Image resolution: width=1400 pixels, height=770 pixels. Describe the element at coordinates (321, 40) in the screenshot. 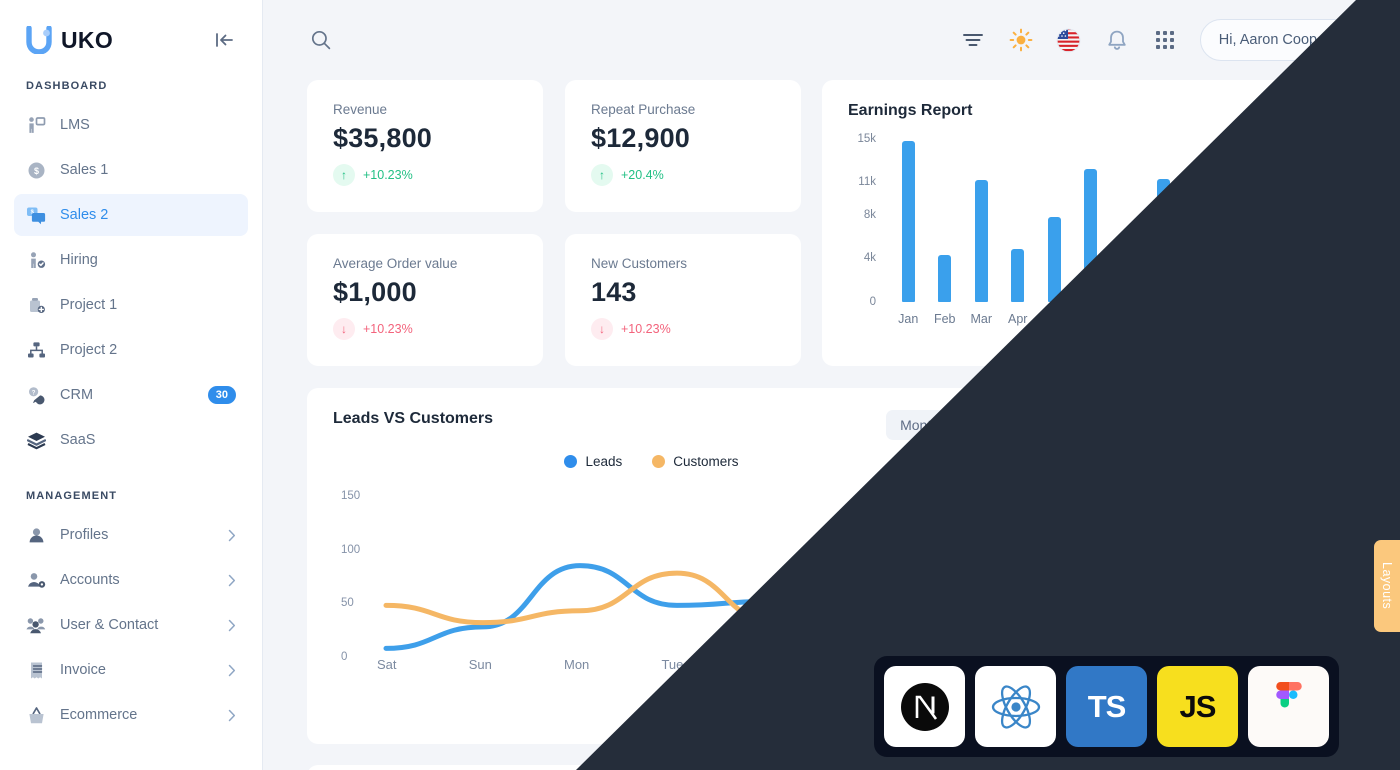

I see `search-icon` at that location.